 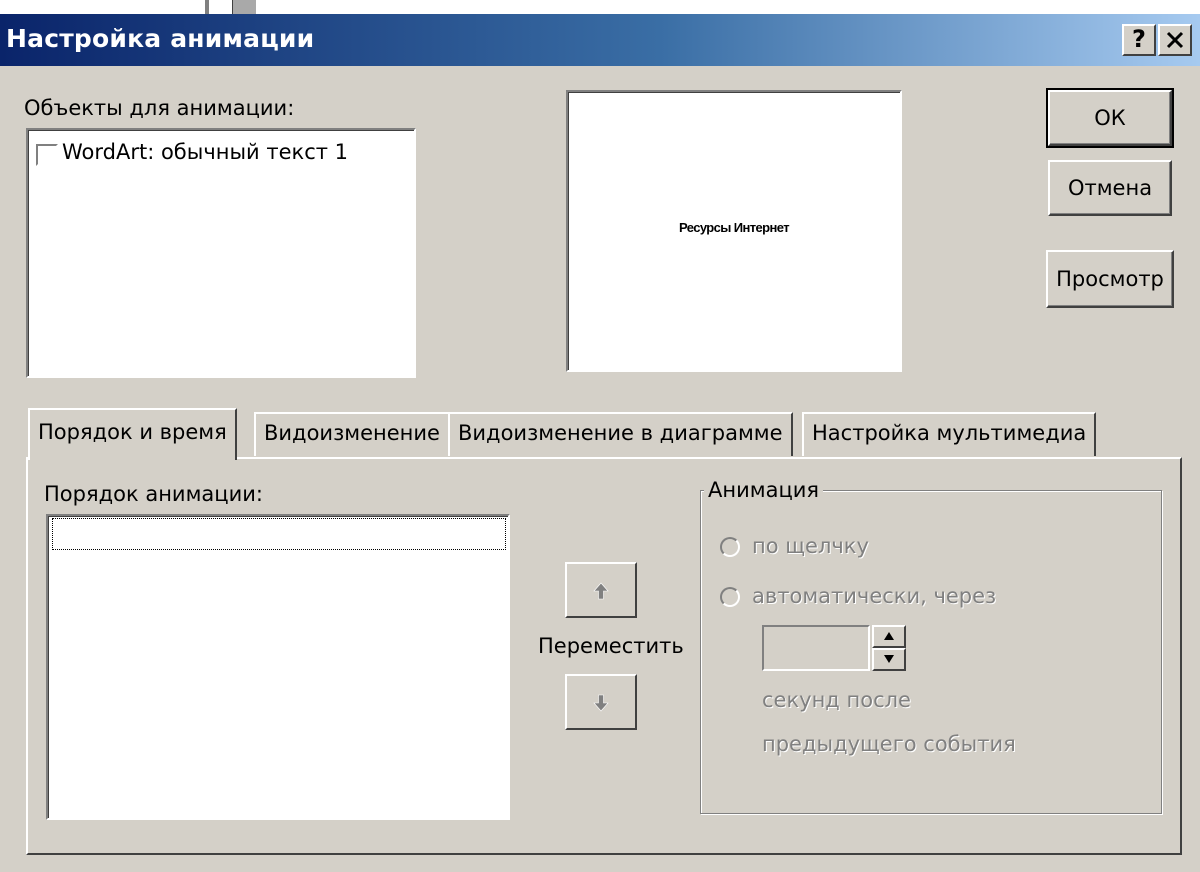 I want to click on tab-multimedia-settings: Настройка мультимедиа, so click(x=949, y=434).